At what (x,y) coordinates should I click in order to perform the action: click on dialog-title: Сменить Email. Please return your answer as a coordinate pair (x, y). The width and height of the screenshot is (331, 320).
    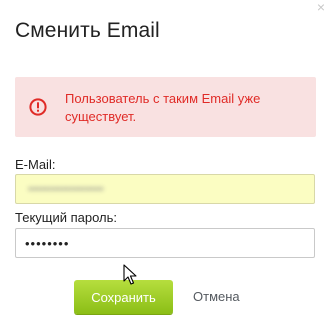
    Looking at the image, I should click on (87, 30).